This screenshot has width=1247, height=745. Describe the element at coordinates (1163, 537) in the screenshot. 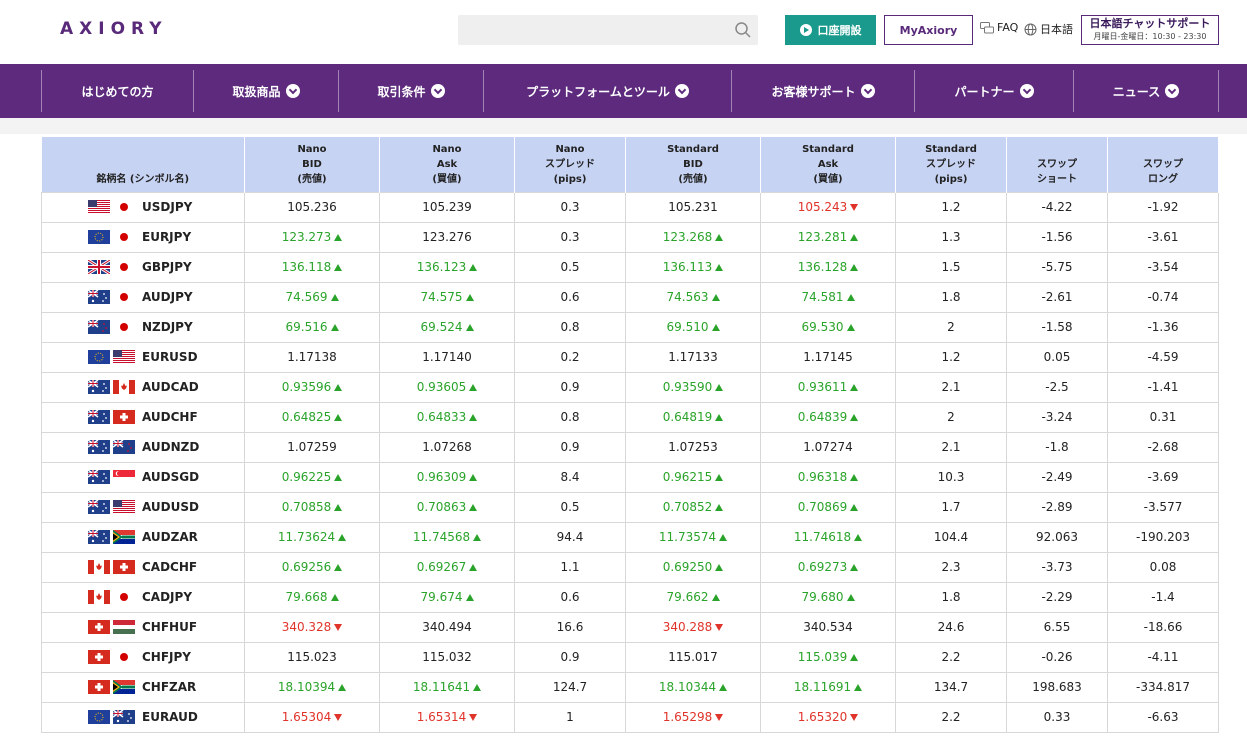

I see `cell-value: -190.203` at that location.